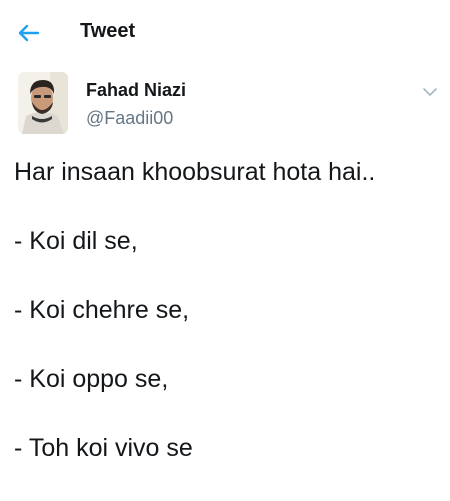 The image size is (450, 501). What do you see at coordinates (225, 105) in the screenshot?
I see `tweet-author: Fahad Niazi @Faadii00` at bounding box center [225, 105].